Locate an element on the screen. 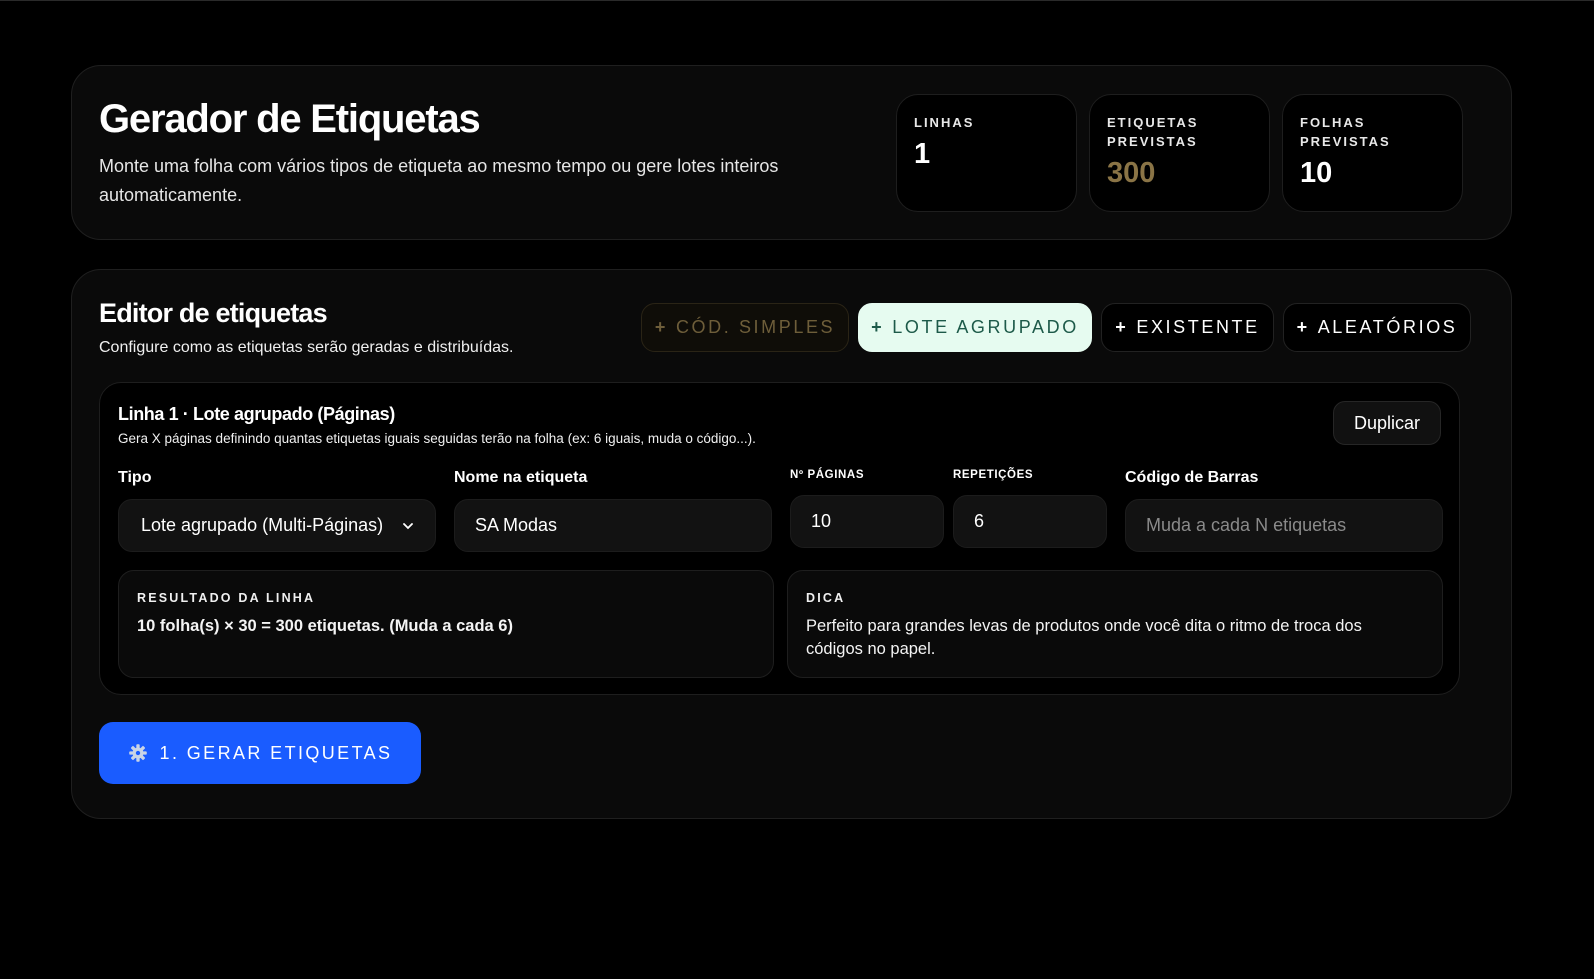  codigo-input is located at coordinates (1284, 525).